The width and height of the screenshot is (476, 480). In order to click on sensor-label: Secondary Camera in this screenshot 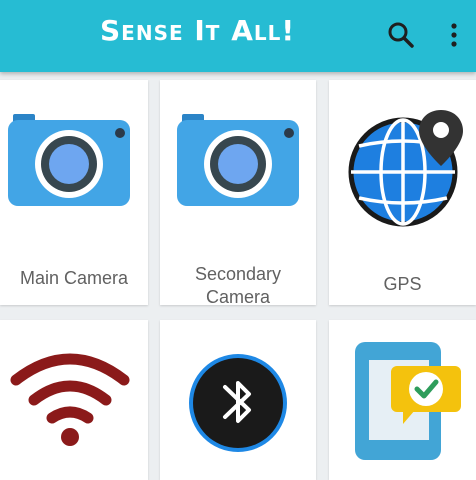, I will do `click(238, 285)`.